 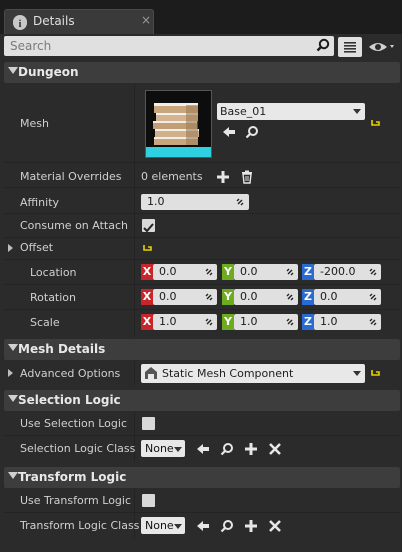 I want to click on transform-logic-class-dropdown: None, so click(x=163, y=525).